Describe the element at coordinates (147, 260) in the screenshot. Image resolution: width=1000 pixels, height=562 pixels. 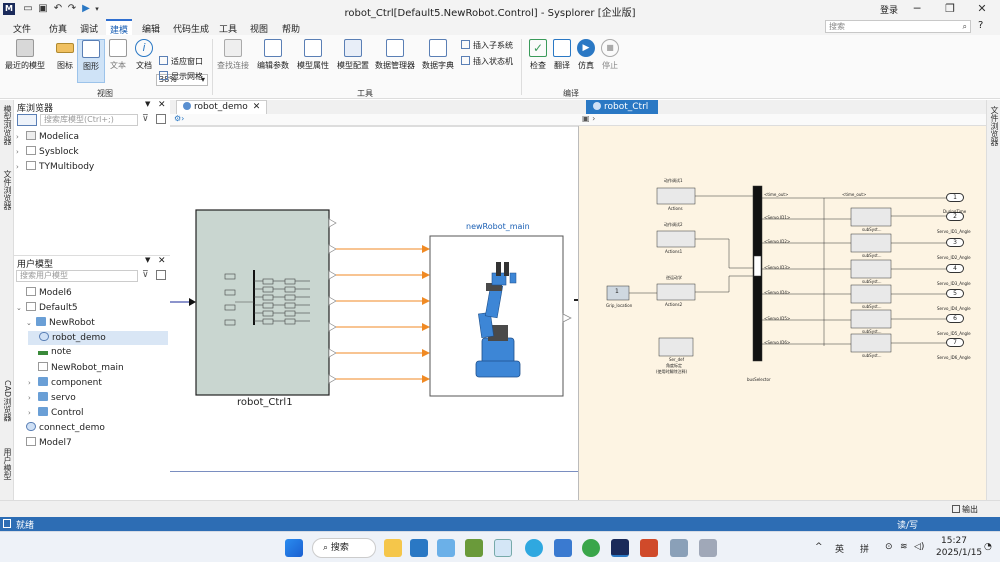
I see `user-panel-menu-icon: ▼` at that location.